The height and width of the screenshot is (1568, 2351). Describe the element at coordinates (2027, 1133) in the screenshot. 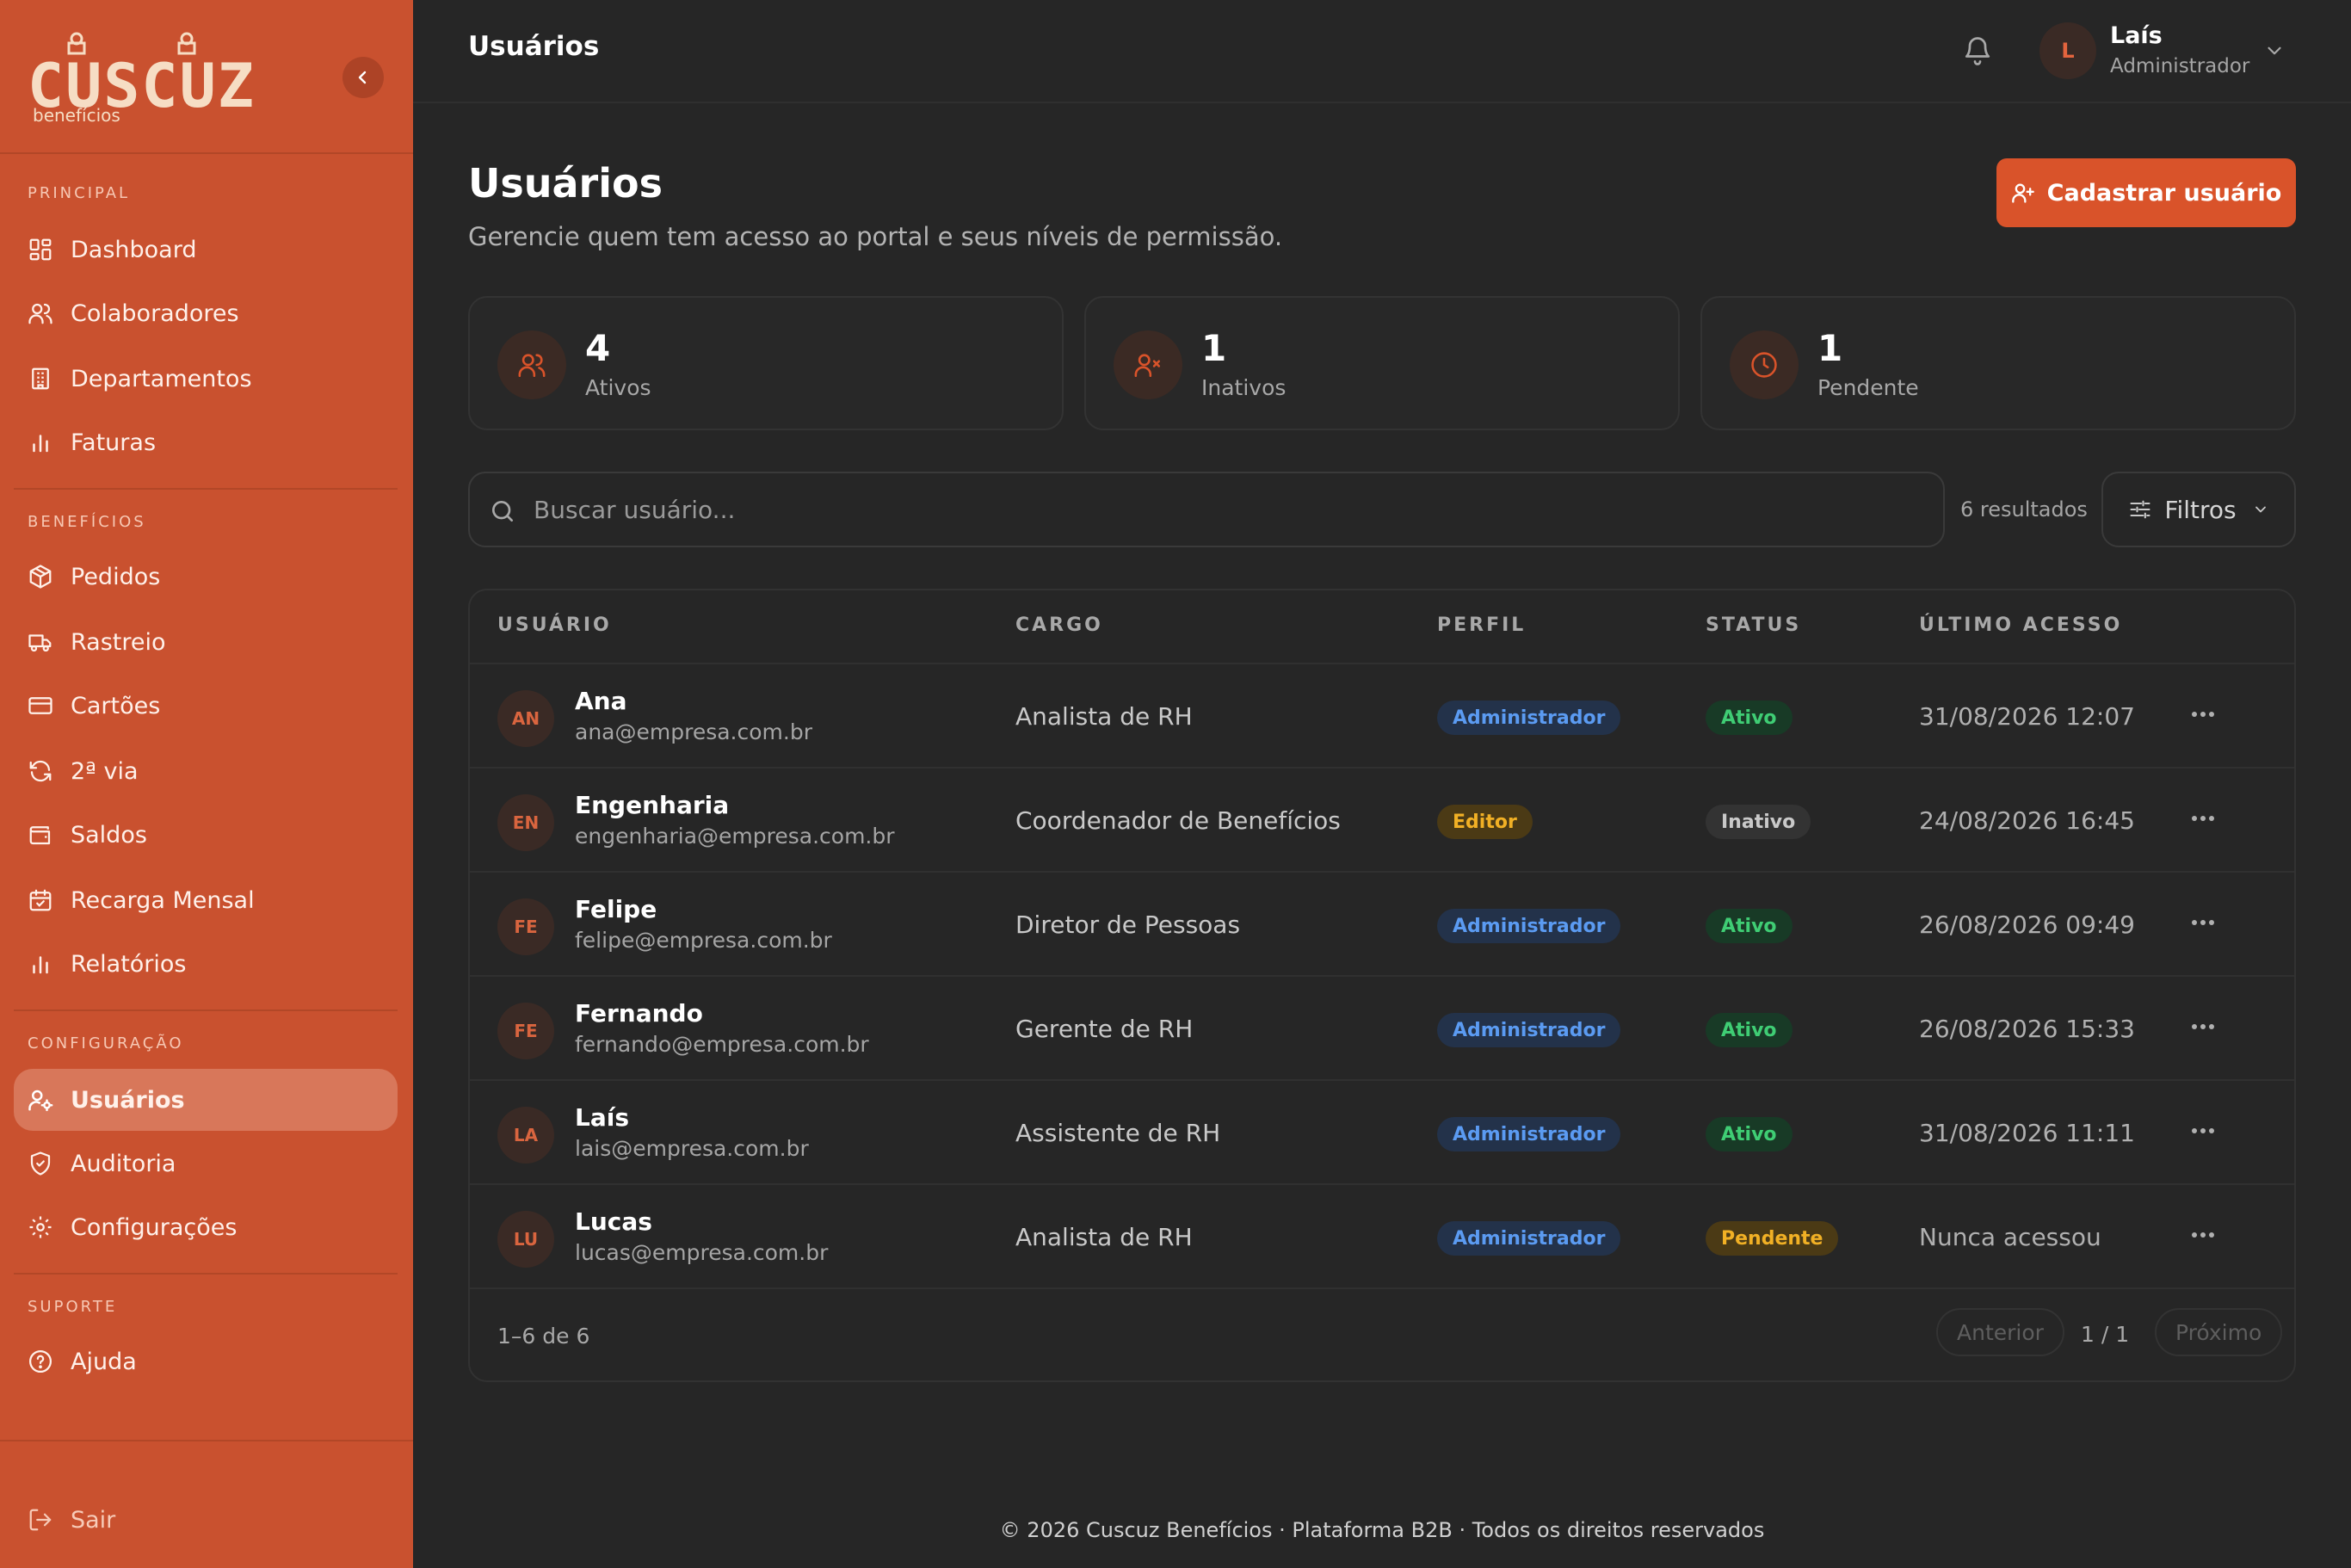

I see `last-access: 31/08/2026 11:11` at that location.